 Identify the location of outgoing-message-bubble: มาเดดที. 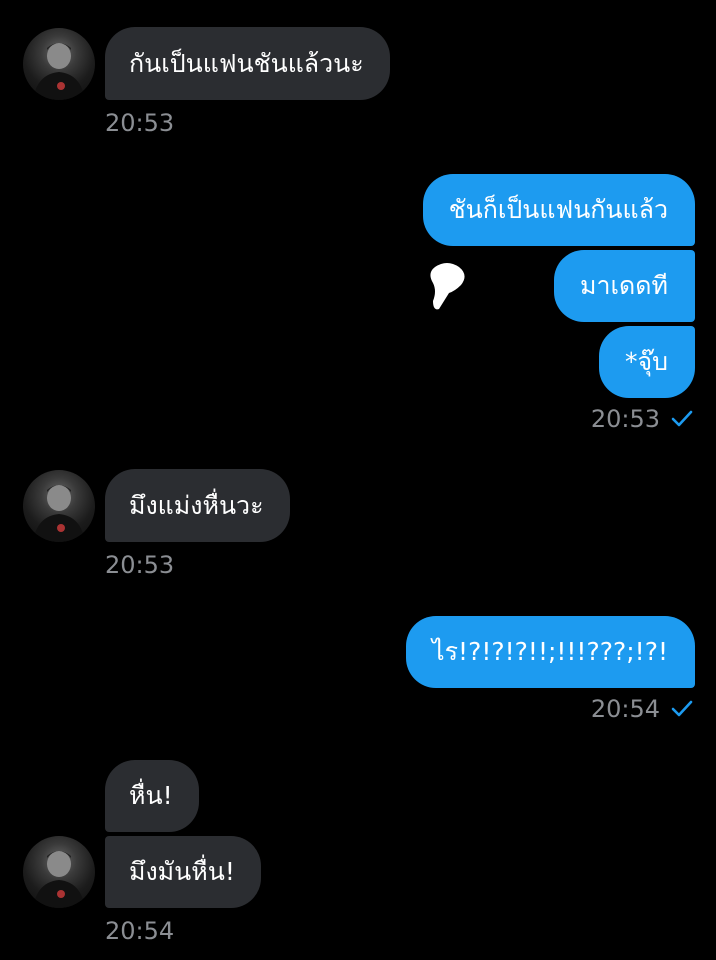
(624, 286).